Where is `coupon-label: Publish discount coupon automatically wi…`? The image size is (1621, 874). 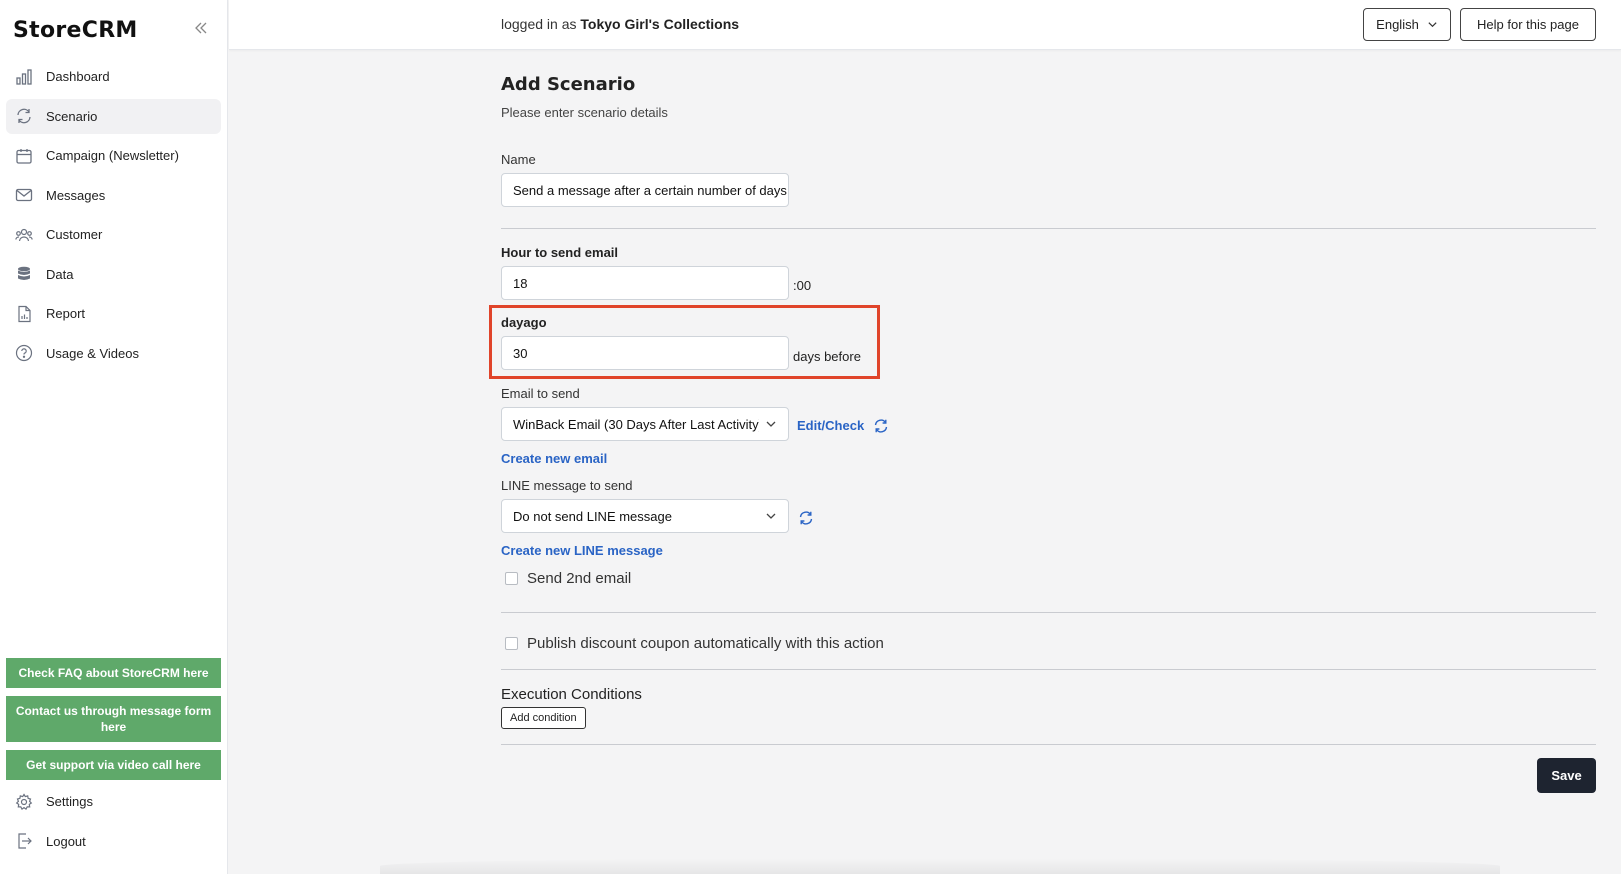
coupon-label: Publish discount coupon automatically wi… is located at coordinates (705, 643).